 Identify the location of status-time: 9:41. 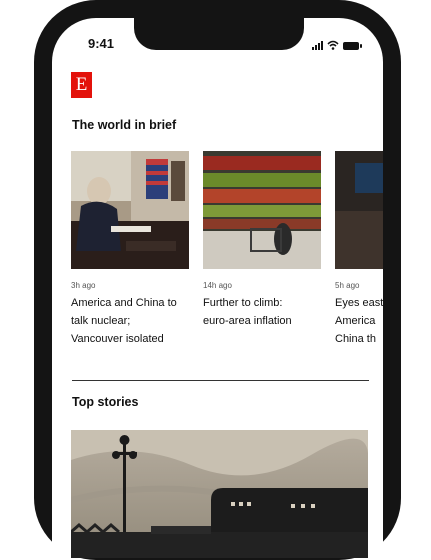
(101, 43).